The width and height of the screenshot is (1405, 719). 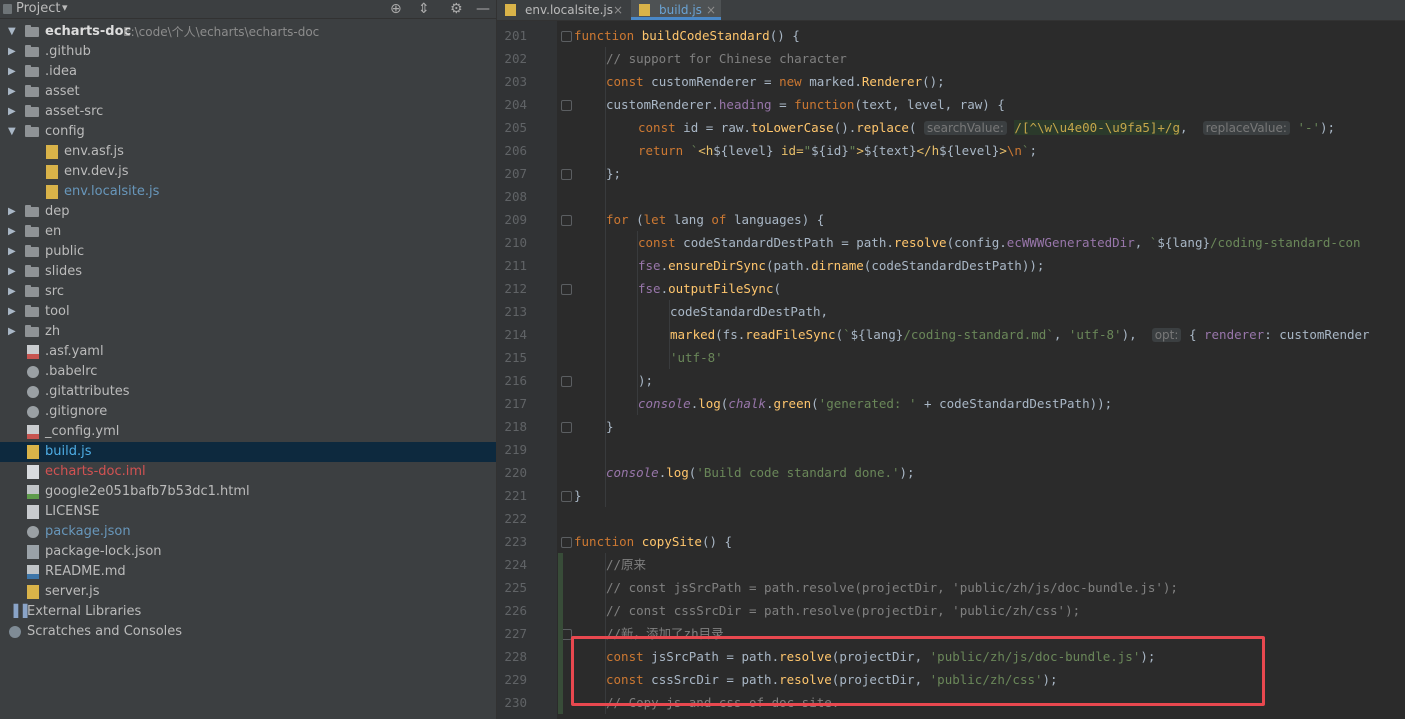 I want to click on code-line: fse.outputFileSync(, so click(x=709, y=288).